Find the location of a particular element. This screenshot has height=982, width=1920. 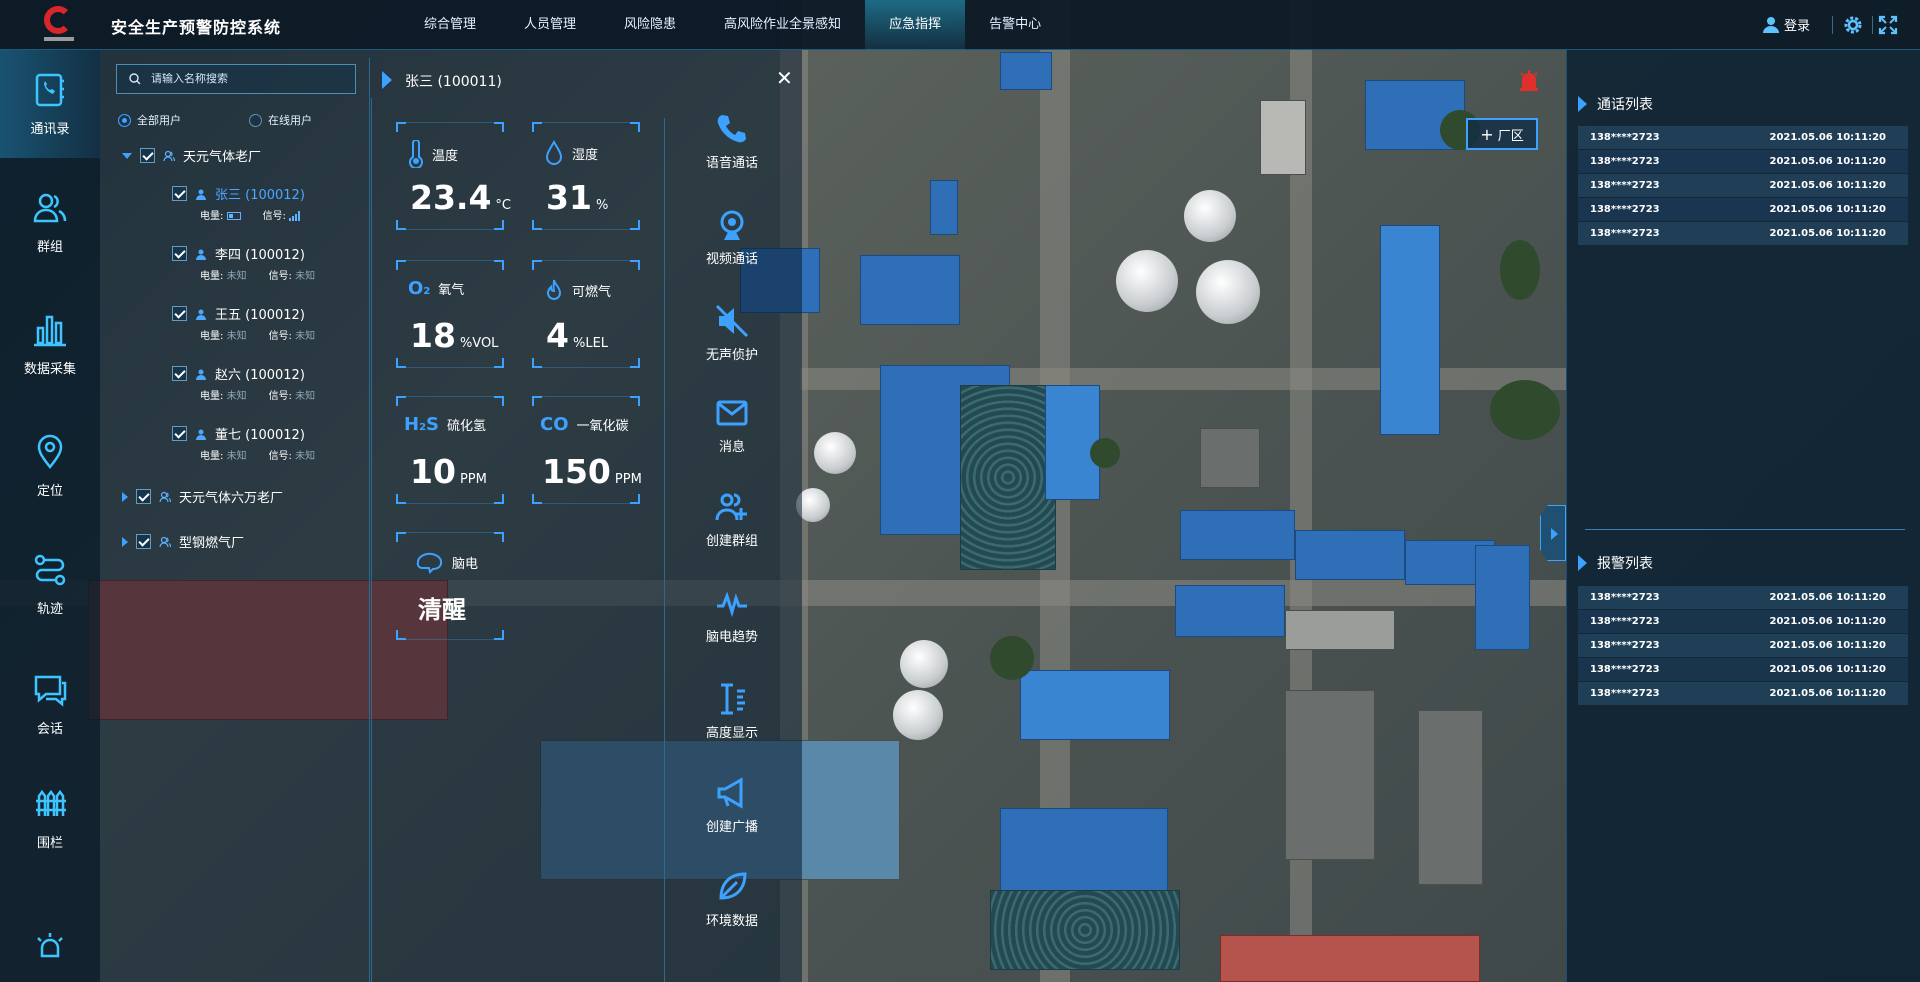

group-name: 型钢燃气厂 is located at coordinates (211, 541).